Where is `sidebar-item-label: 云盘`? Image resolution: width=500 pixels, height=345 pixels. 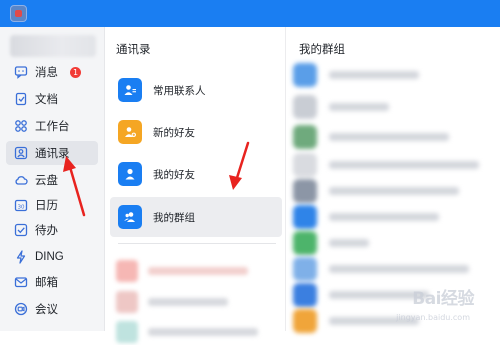 sidebar-item-label: 云盘 is located at coordinates (46, 180).